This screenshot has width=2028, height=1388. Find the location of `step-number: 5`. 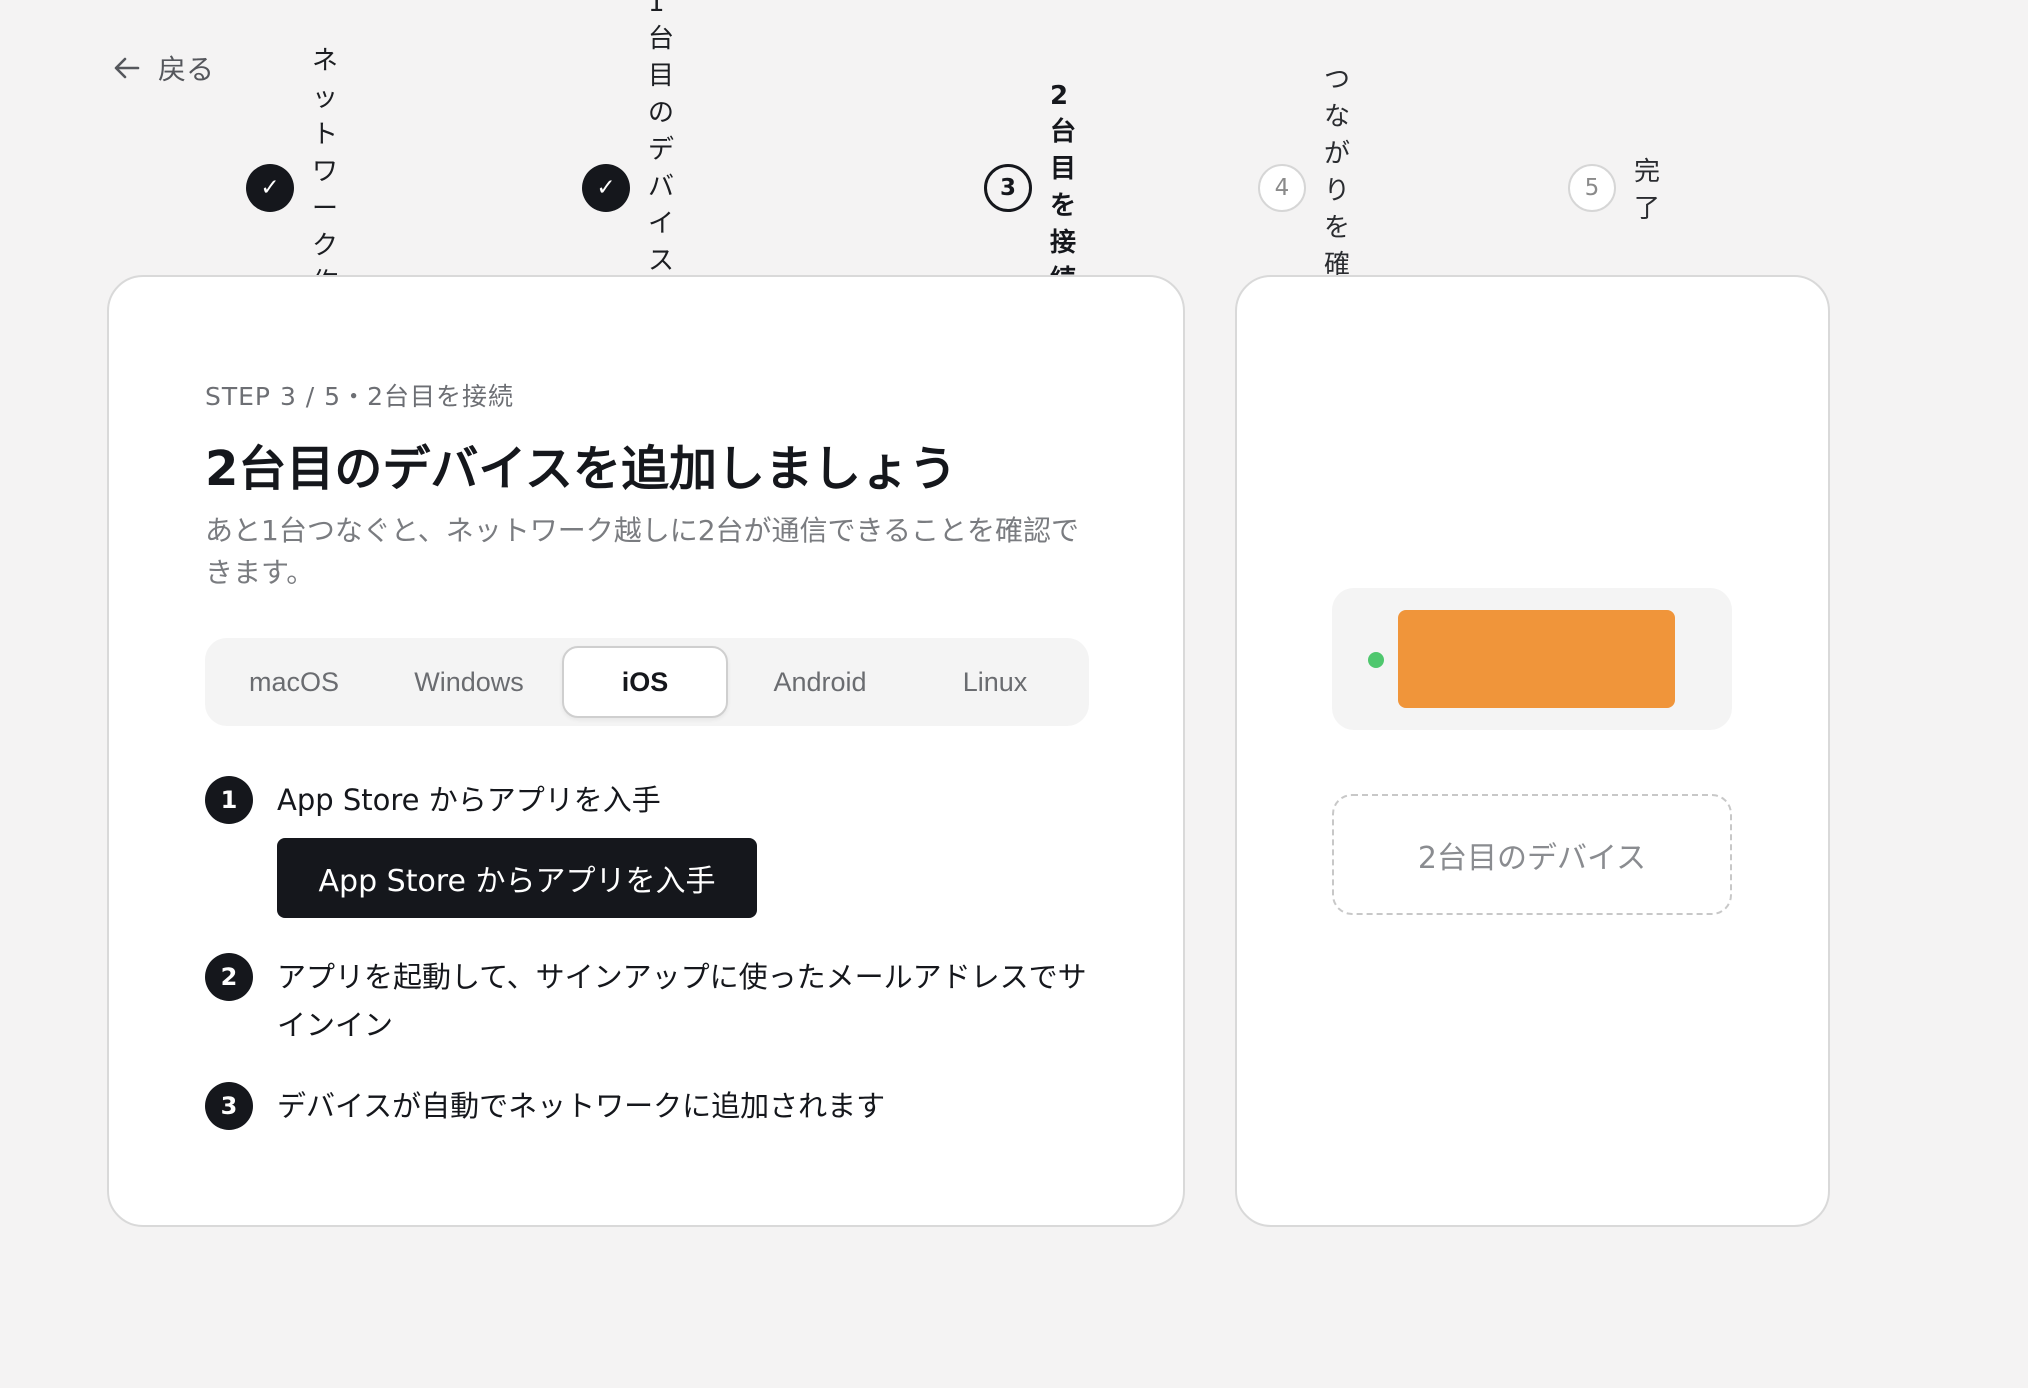

step-number: 5 is located at coordinates (1592, 188).